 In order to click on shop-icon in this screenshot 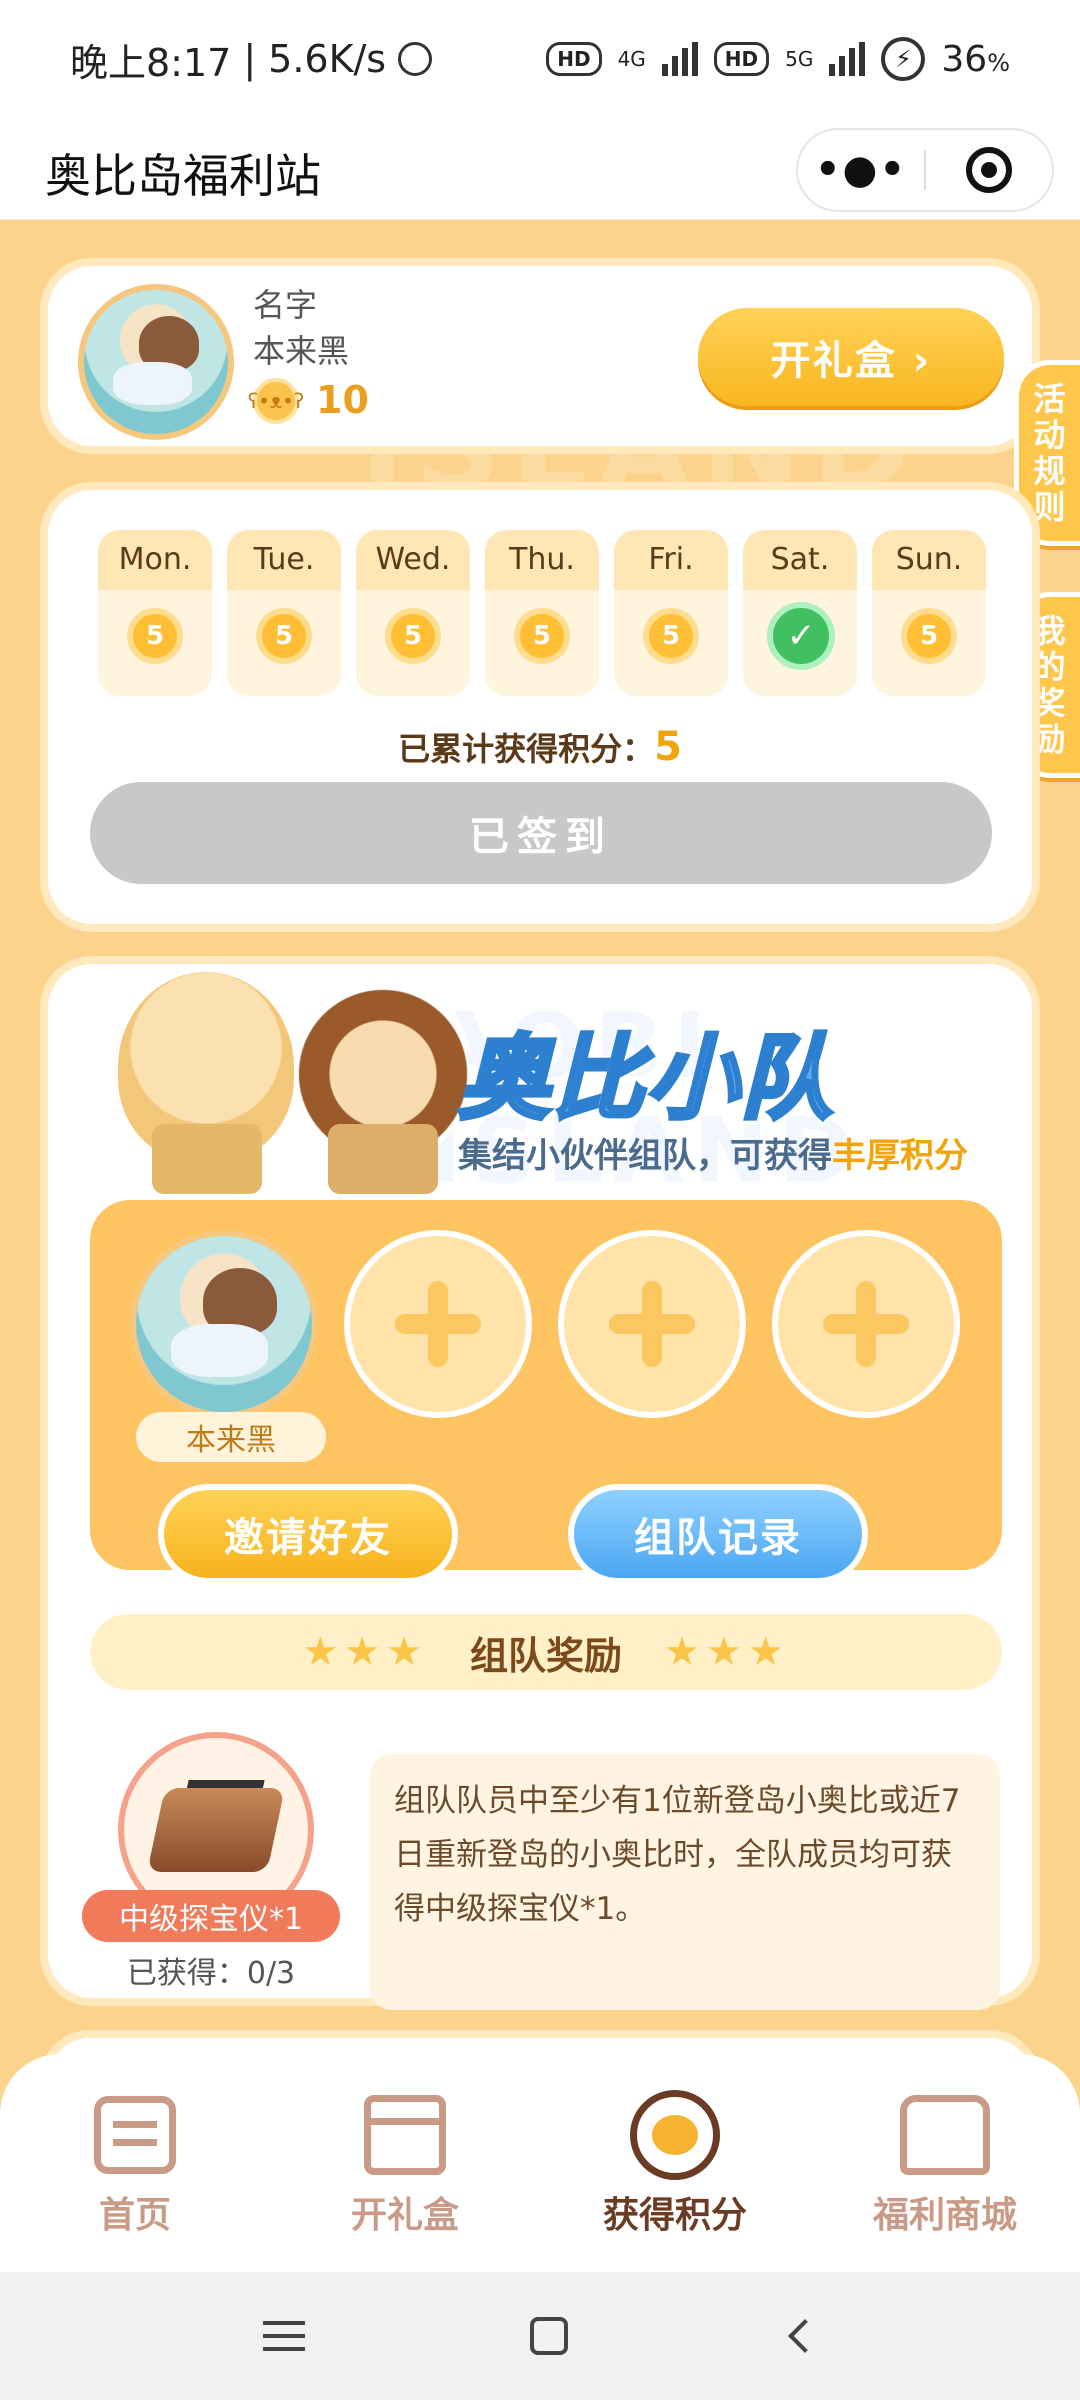, I will do `click(945, 2135)`.